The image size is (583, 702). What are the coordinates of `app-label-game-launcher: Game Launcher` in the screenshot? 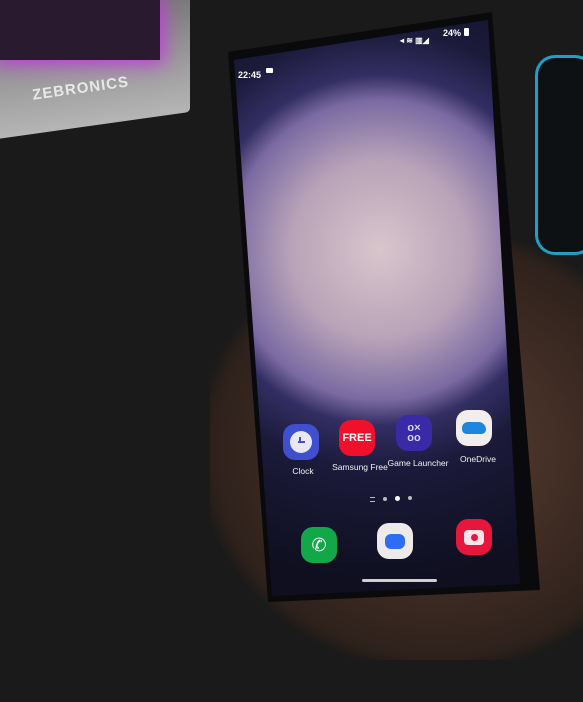 It's located at (418, 463).